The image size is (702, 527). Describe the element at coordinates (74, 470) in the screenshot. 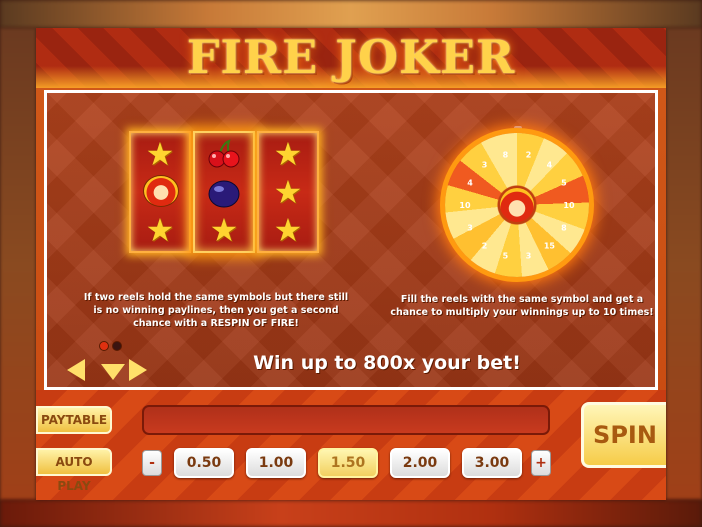

I see `autoplay-button: AUTO PLAY` at that location.